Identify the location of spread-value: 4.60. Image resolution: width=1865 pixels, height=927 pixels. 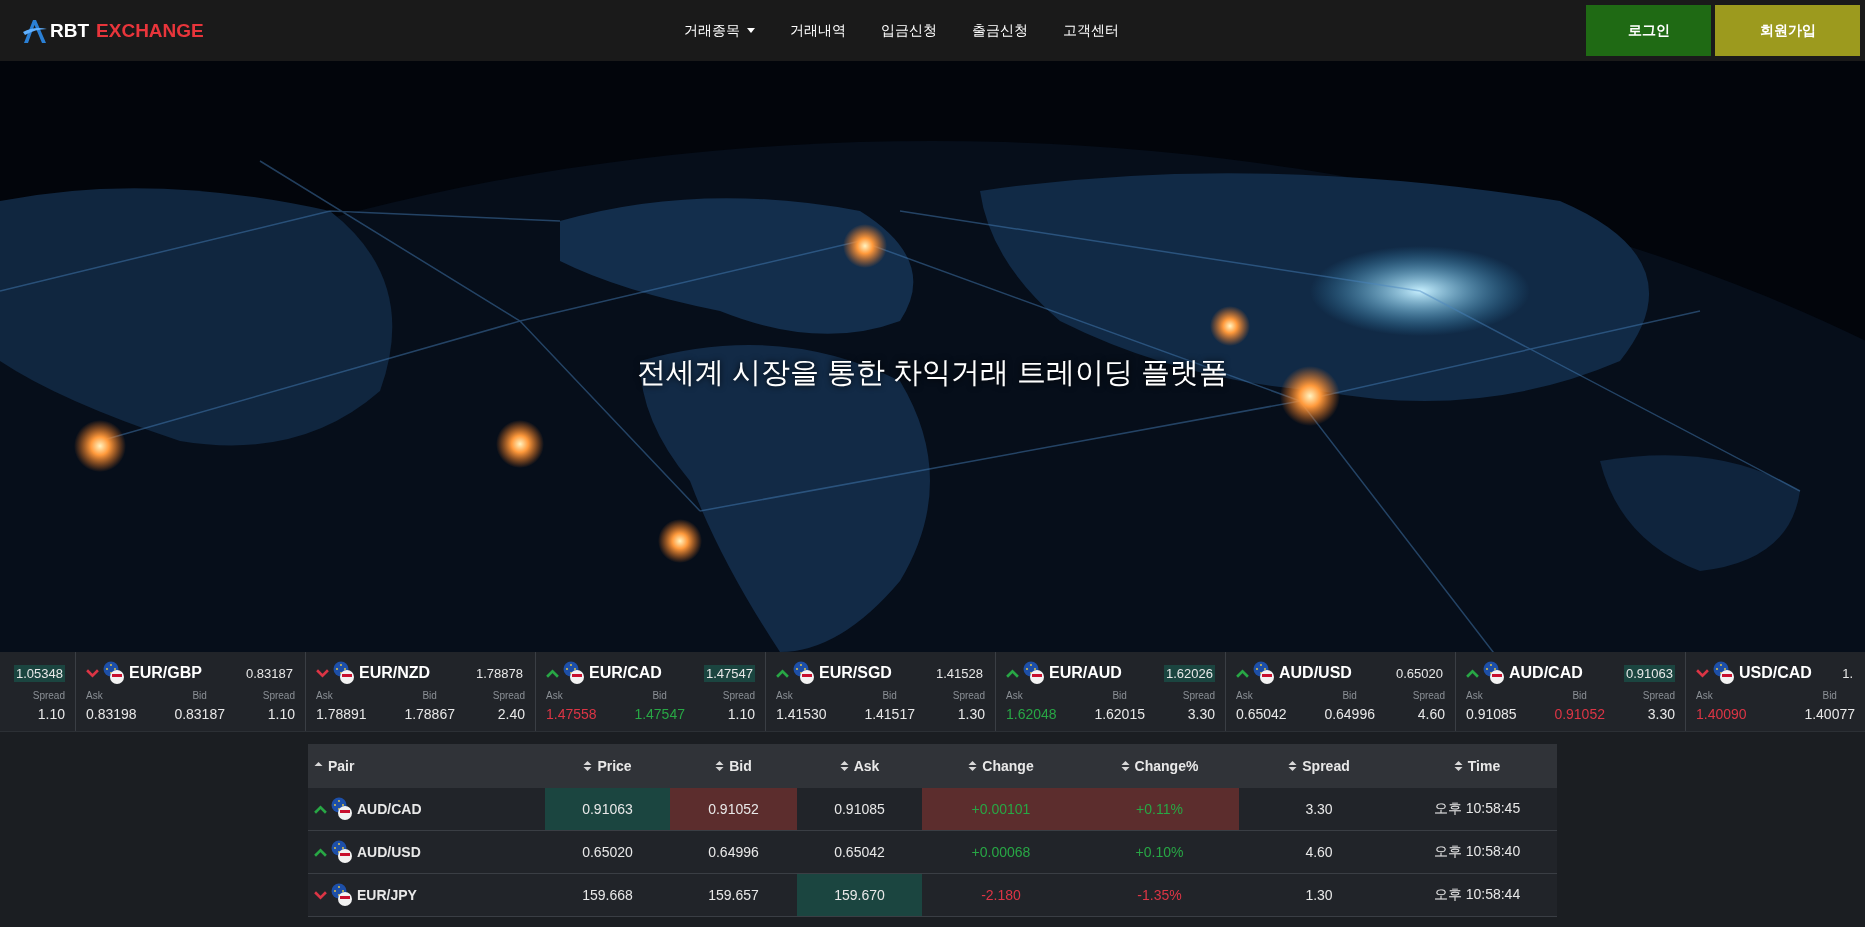
(1431, 714).